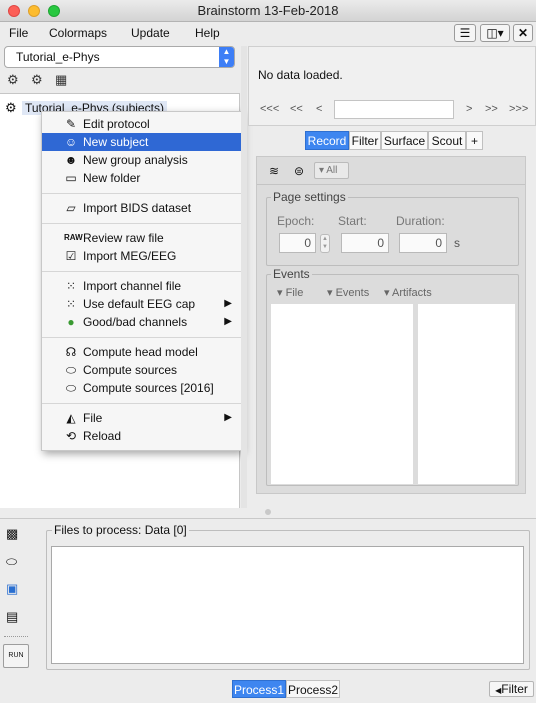 This screenshot has height=703, width=536. Describe the element at coordinates (141, 370) in the screenshot. I see `menu-item-compute-sources: ⬭ Compute sources` at that location.